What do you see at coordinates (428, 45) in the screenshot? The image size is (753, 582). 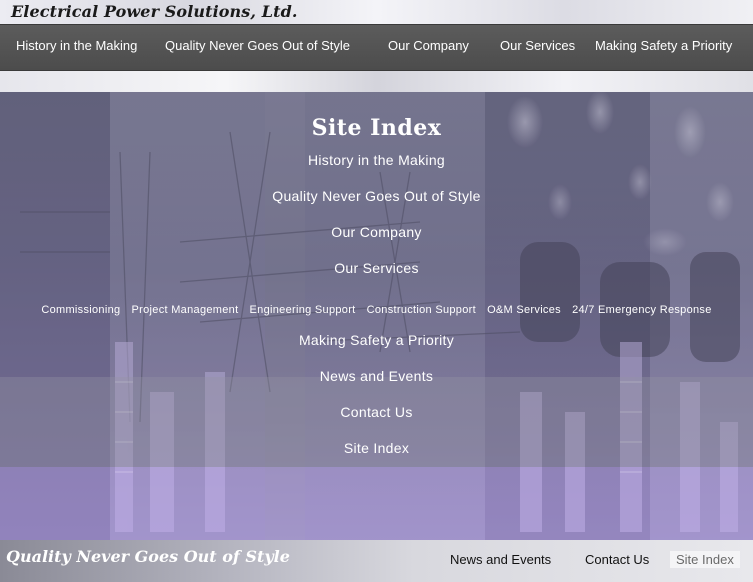 I see `nav-item-our-company: Our Company` at bounding box center [428, 45].